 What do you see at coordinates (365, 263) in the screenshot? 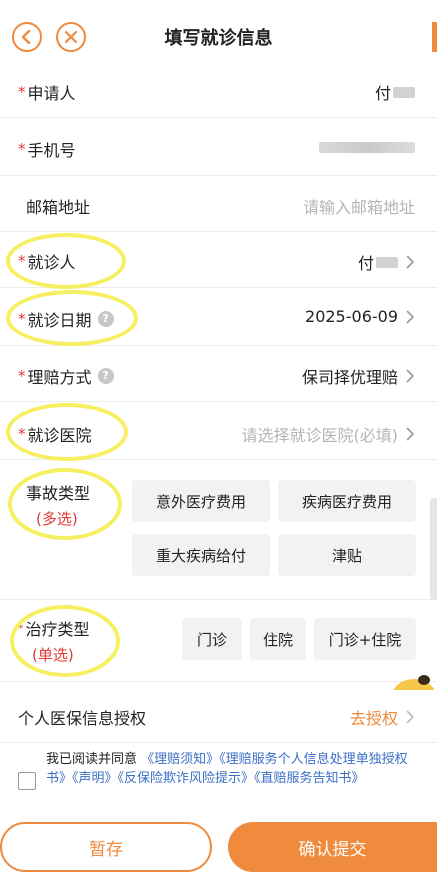
I see `patient-value: 付` at bounding box center [365, 263].